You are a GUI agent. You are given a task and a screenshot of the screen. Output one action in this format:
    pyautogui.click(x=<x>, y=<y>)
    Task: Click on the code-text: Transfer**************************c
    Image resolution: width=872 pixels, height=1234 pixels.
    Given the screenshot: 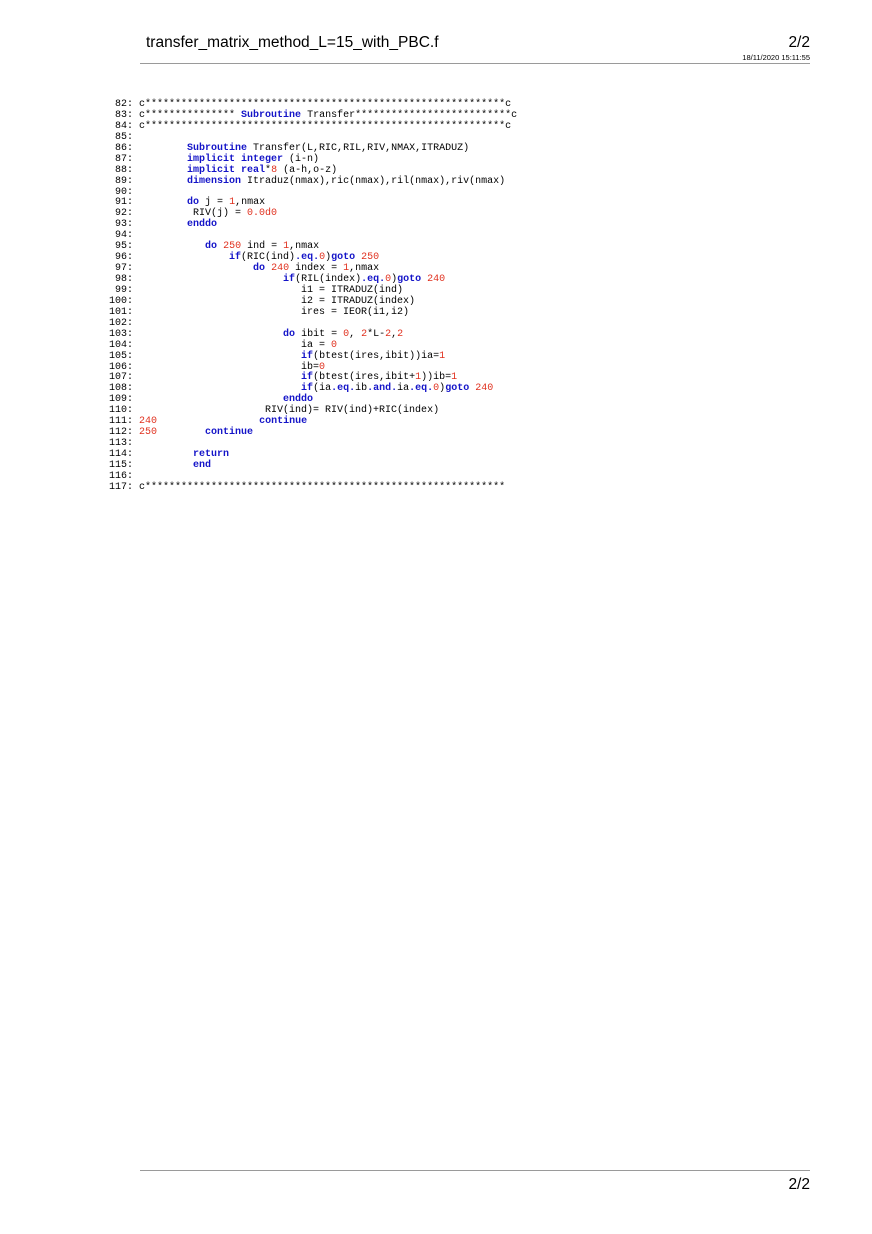 What is the action you would take?
    pyautogui.click(x=409, y=115)
    